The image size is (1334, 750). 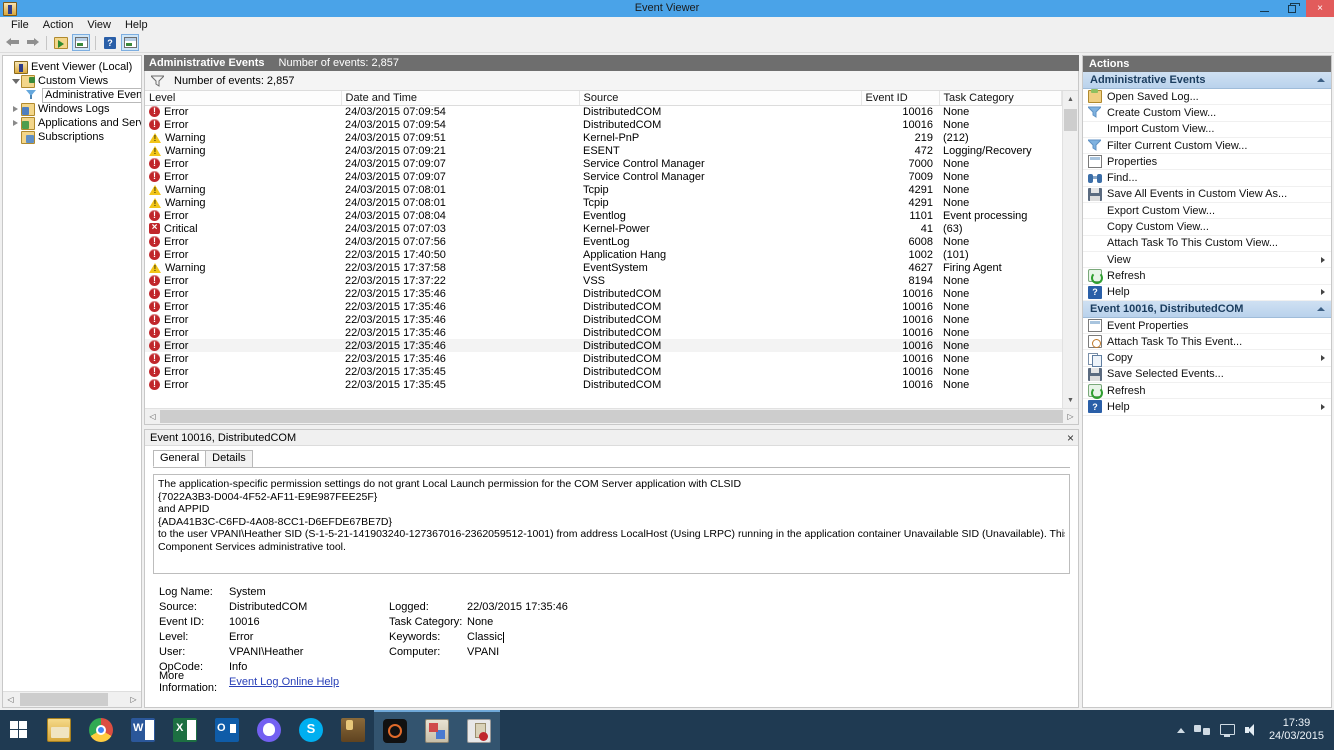 What do you see at coordinates (1070, 416) in the screenshot?
I see `hscroll-right-button: ▷` at bounding box center [1070, 416].